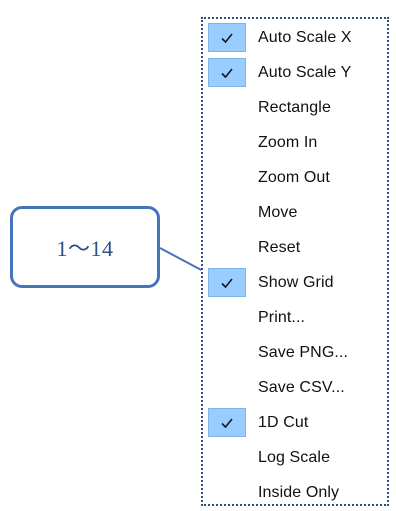  I want to click on menu-item-label: Show Grid, so click(296, 282).